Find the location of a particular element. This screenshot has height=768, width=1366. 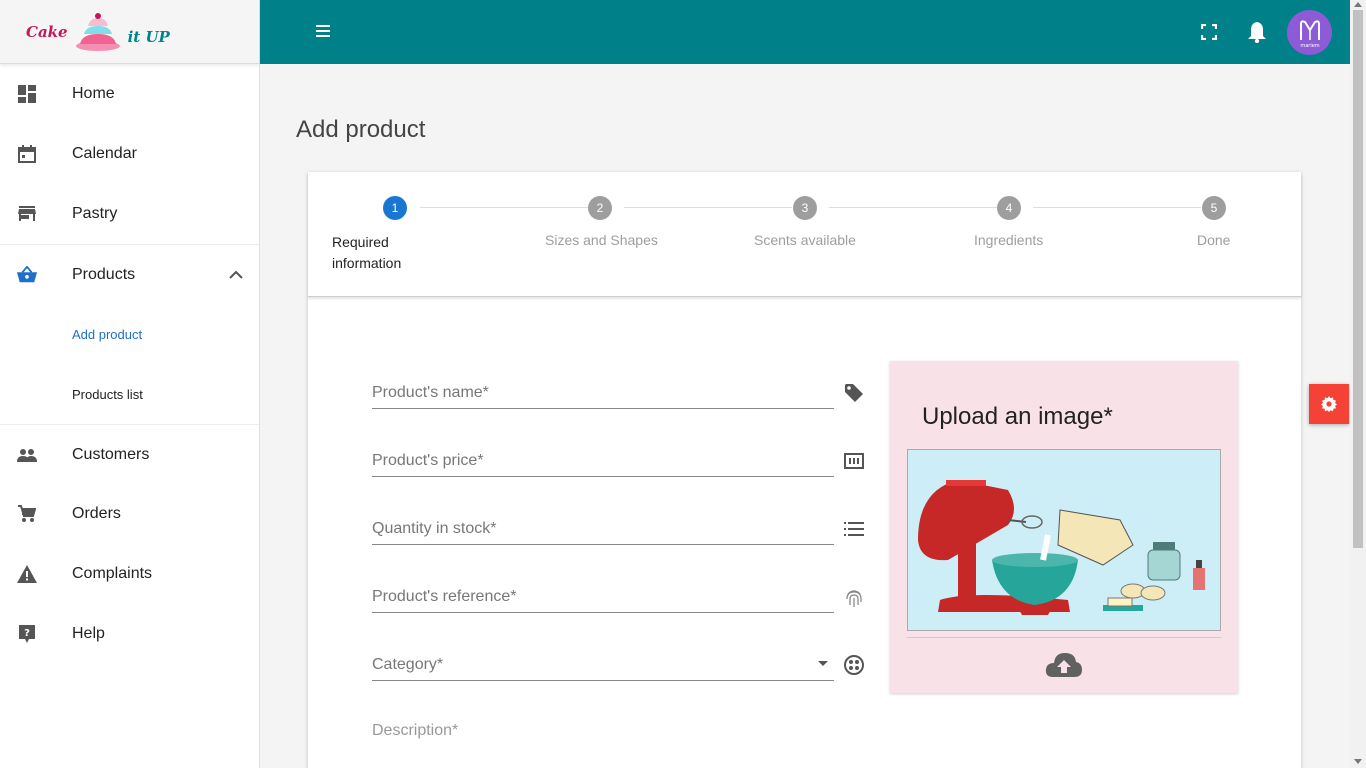

price-icon is located at coordinates (854, 461).